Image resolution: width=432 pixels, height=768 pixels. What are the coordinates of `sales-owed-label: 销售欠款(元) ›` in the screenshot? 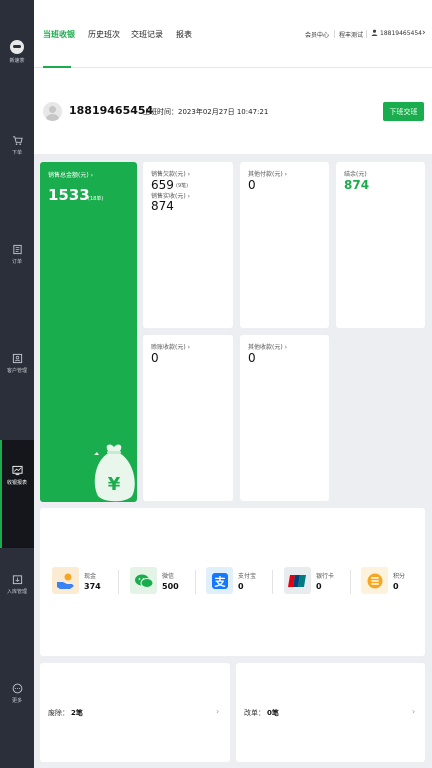 It's located at (170, 174).